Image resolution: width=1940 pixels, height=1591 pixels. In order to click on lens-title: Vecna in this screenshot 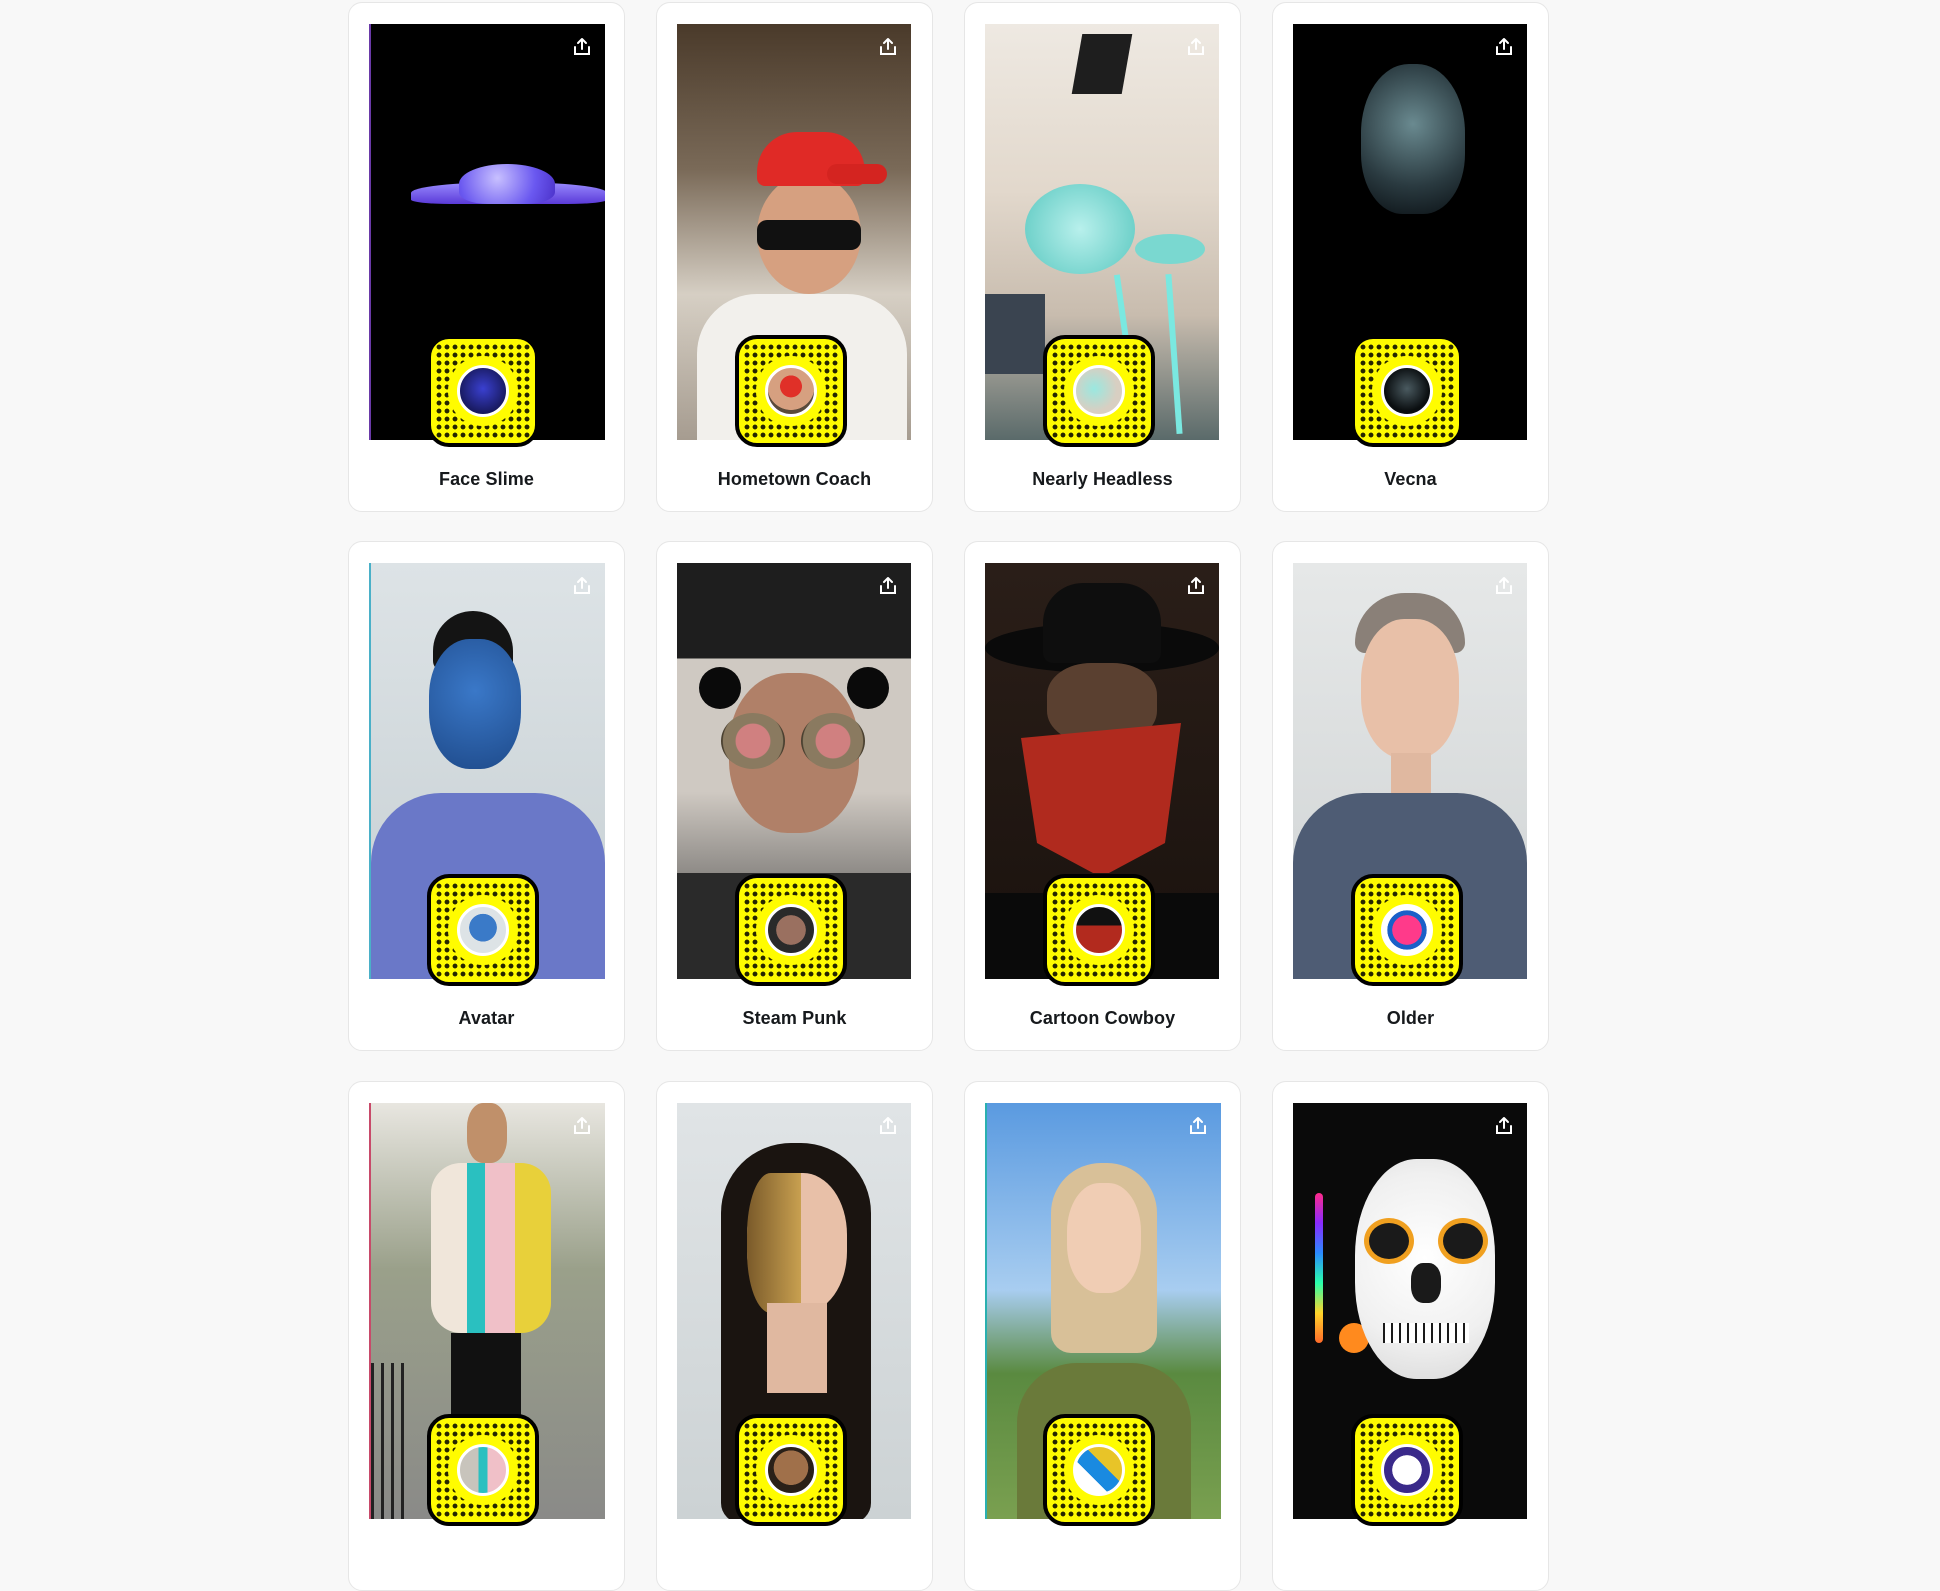, I will do `click(1410, 479)`.